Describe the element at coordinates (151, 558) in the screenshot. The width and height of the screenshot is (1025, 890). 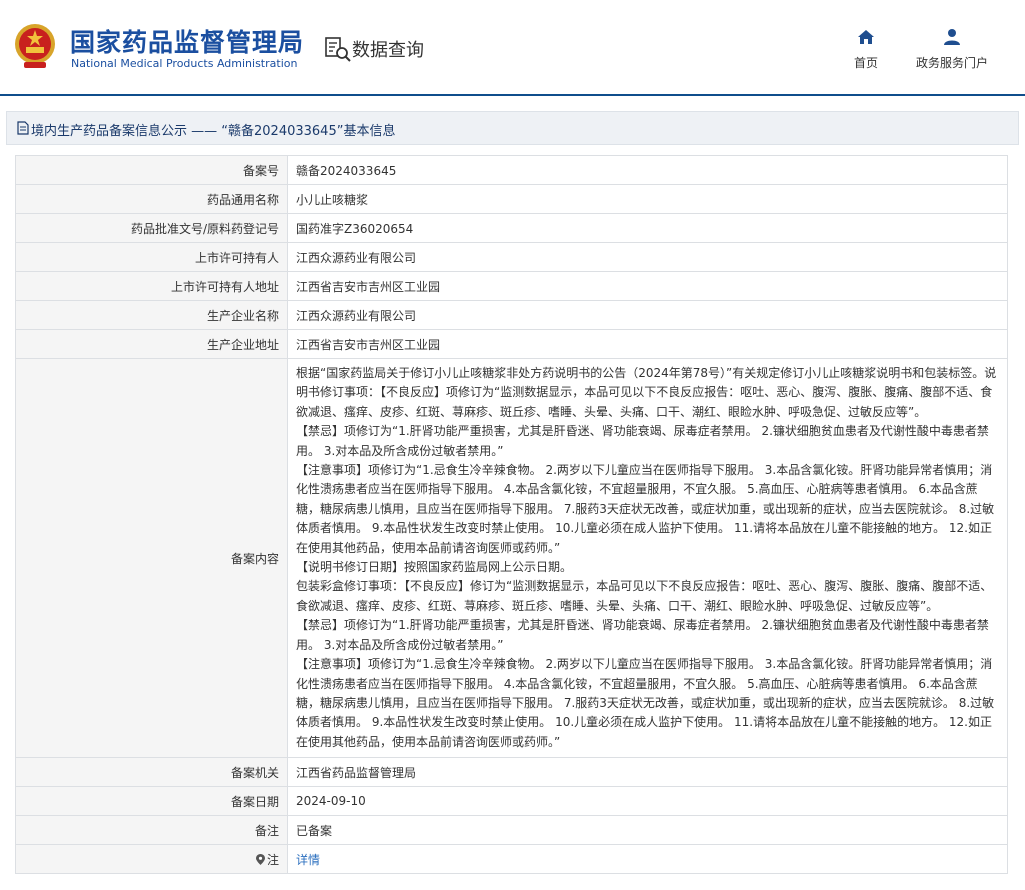
I see `field-label: 备案内容` at that location.